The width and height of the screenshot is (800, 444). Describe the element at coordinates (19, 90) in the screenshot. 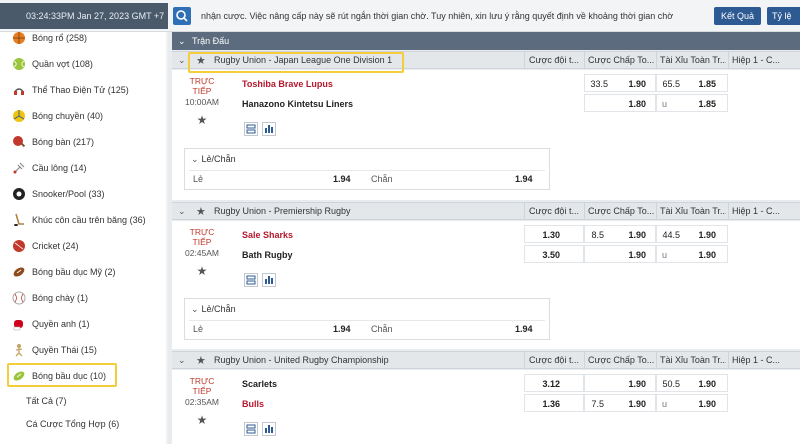

I see `esports-icon` at that location.